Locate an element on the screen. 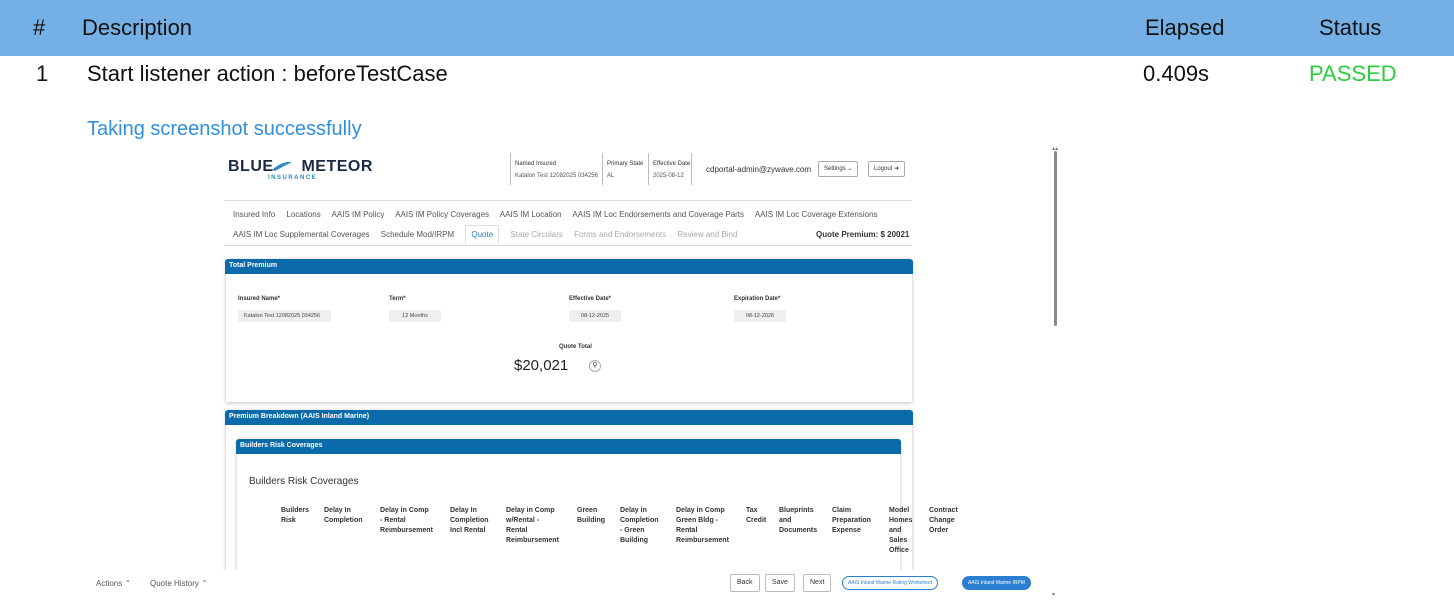 The height and width of the screenshot is (602, 1454). effective-date-field: 08-12-2025 is located at coordinates (595, 316).